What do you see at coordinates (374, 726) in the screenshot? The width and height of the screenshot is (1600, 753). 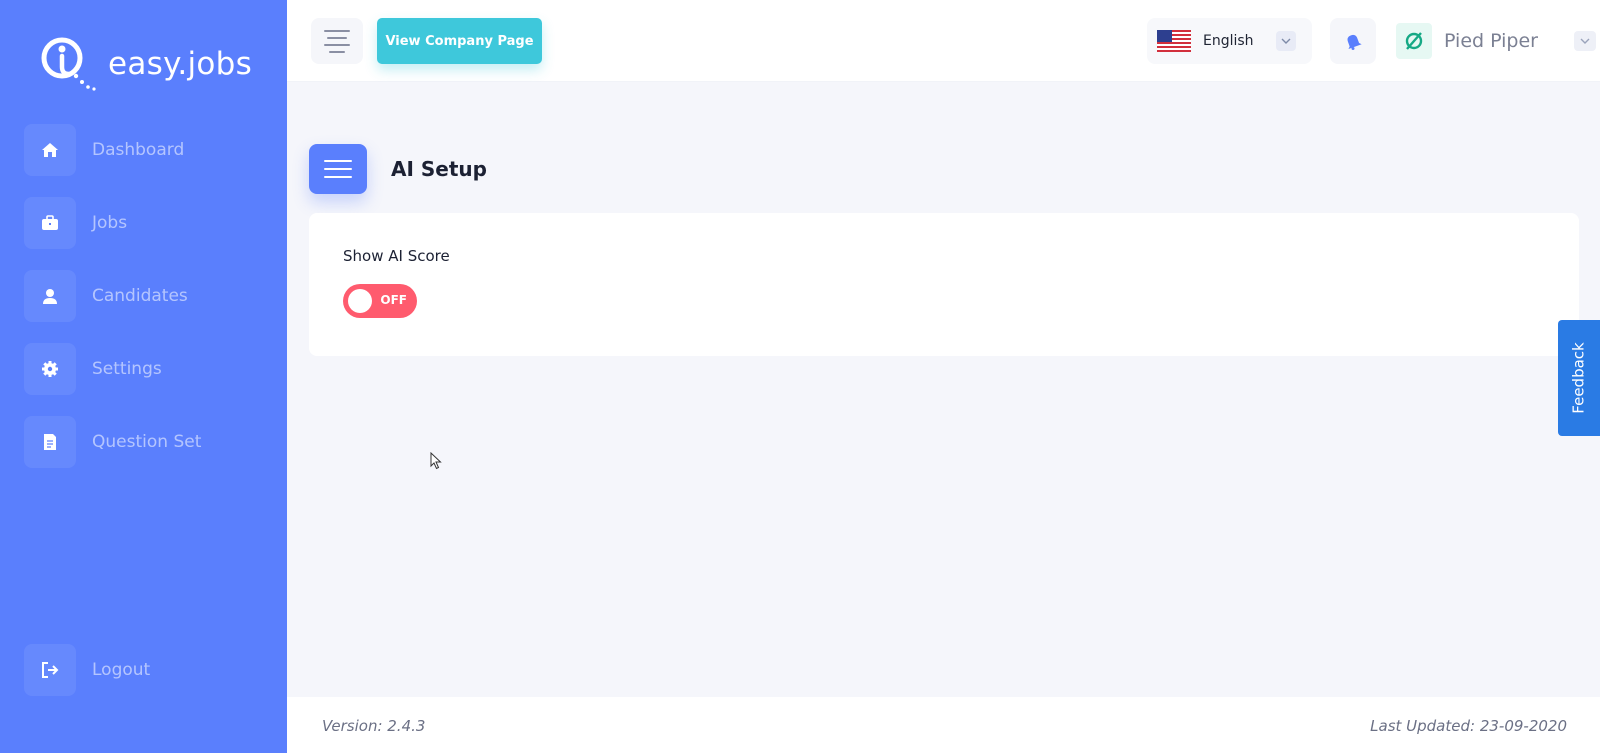 I see `version-text: Version: 2.4.3` at bounding box center [374, 726].